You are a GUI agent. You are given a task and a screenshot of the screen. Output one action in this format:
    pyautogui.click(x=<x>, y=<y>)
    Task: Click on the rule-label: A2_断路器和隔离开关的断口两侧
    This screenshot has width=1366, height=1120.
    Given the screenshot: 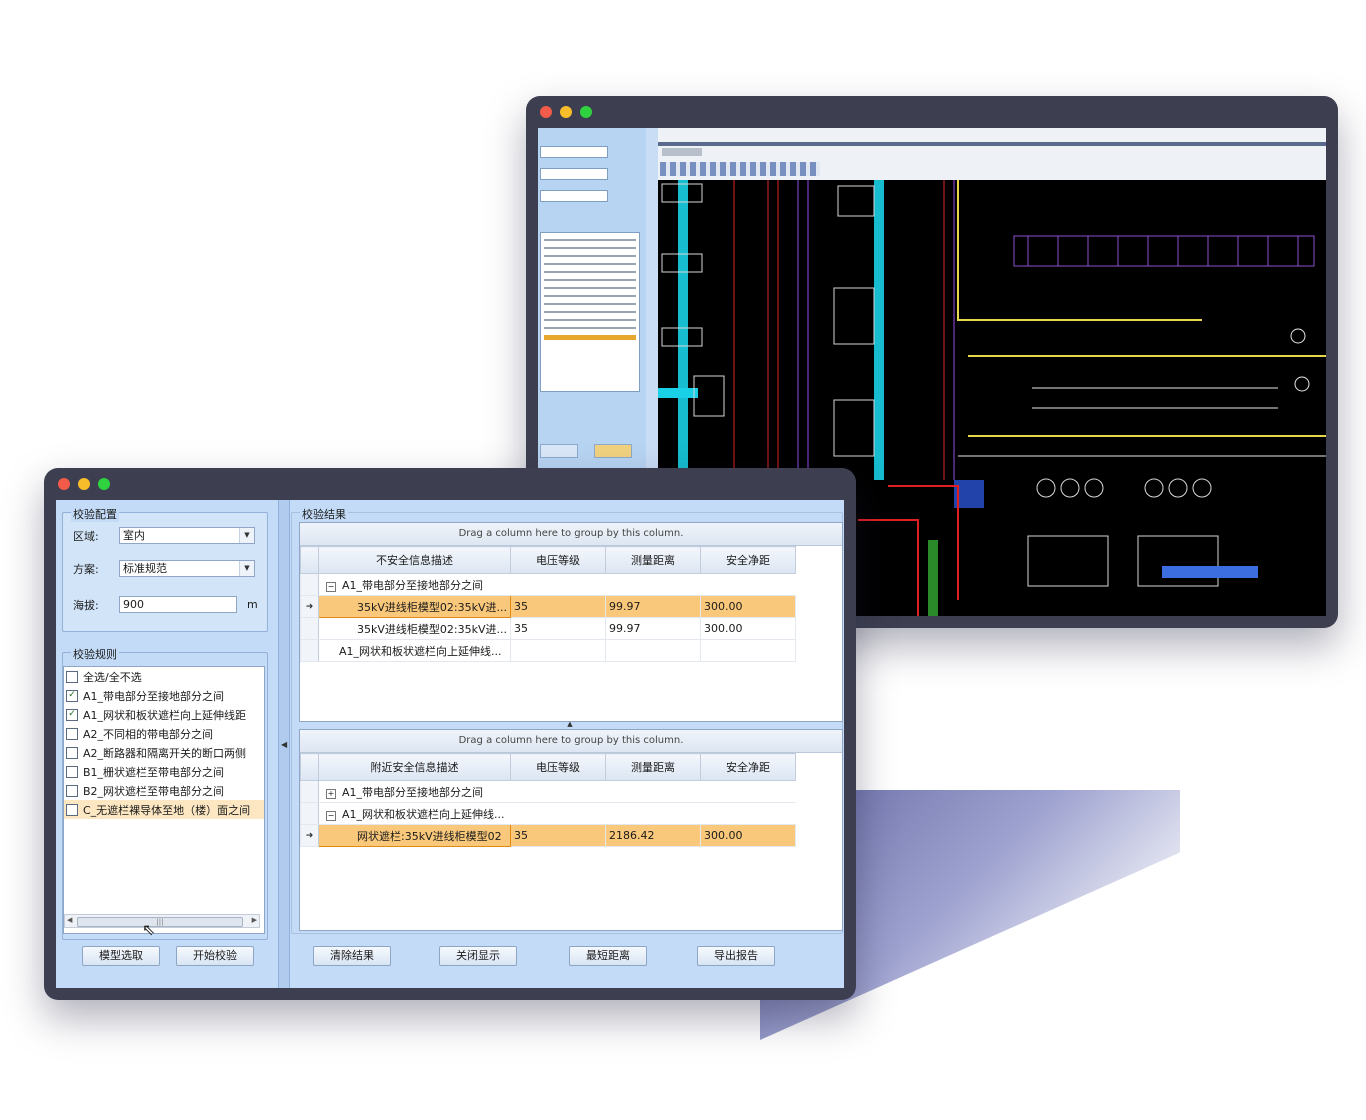 What is the action you would take?
    pyautogui.click(x=165, y=753)
    